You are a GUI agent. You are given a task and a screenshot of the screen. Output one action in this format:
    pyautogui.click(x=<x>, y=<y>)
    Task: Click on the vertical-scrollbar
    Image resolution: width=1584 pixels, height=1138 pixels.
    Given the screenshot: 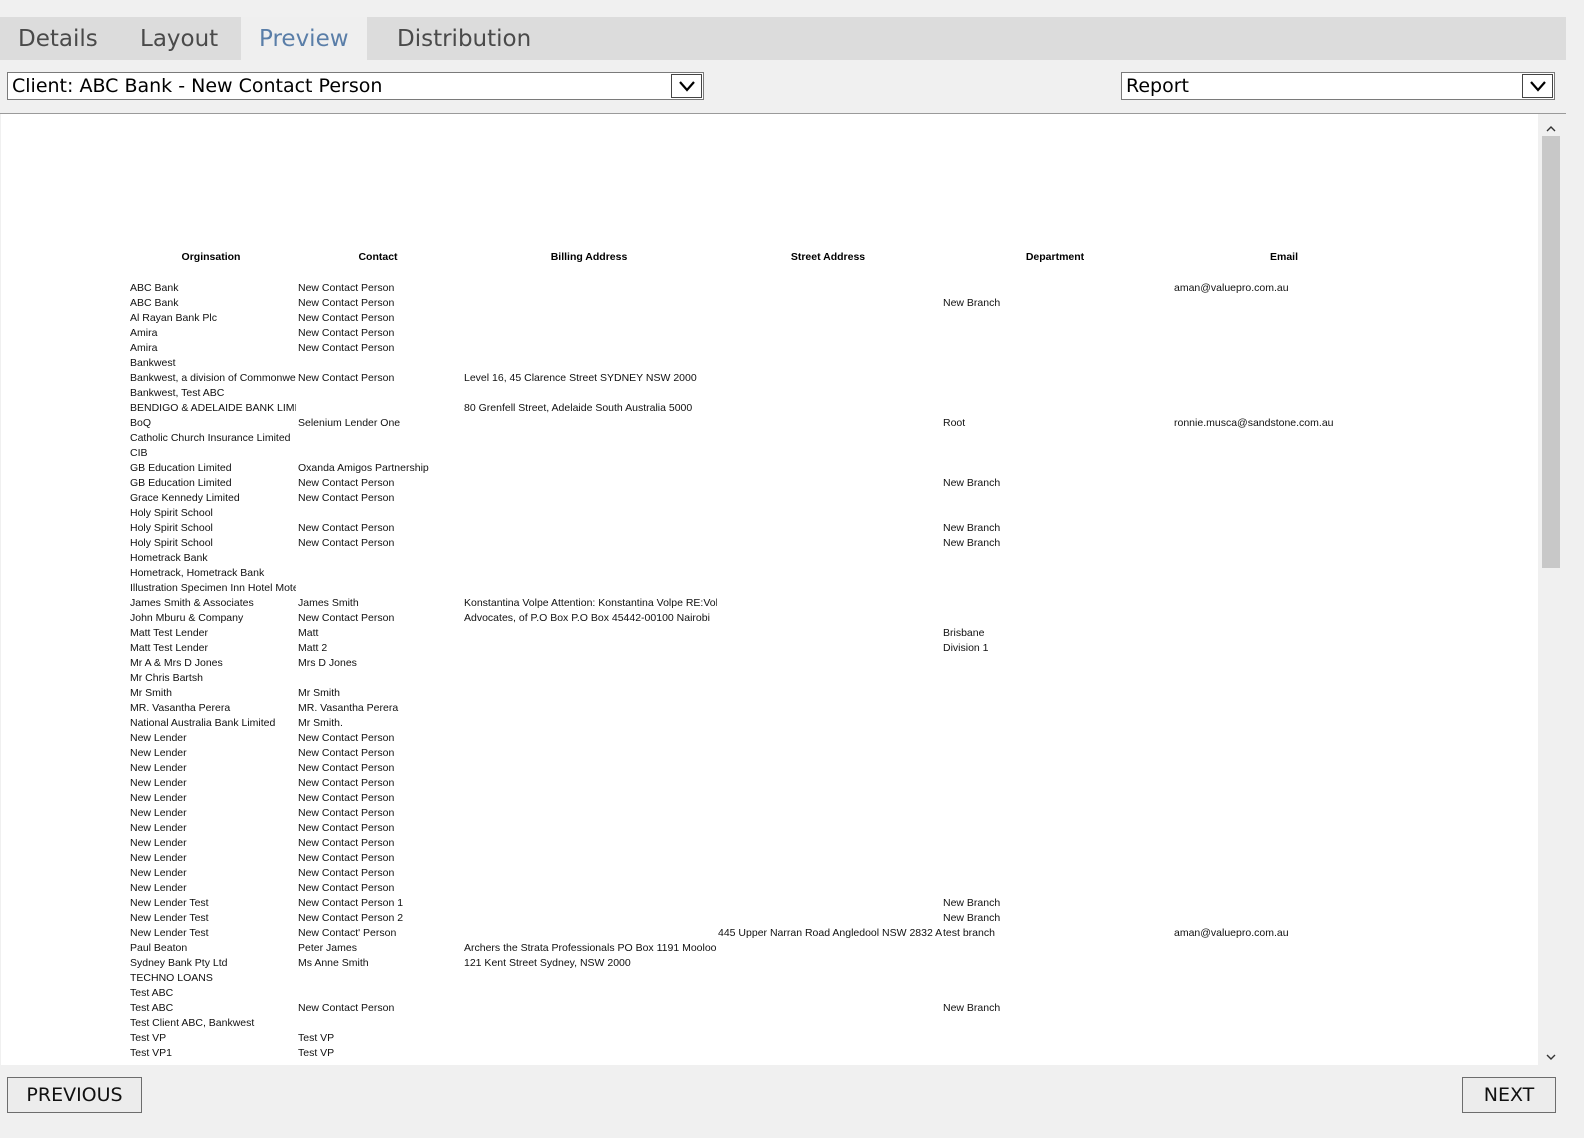 What is the action you would take?
    pyautogui.click(x=1551, y=589)
    